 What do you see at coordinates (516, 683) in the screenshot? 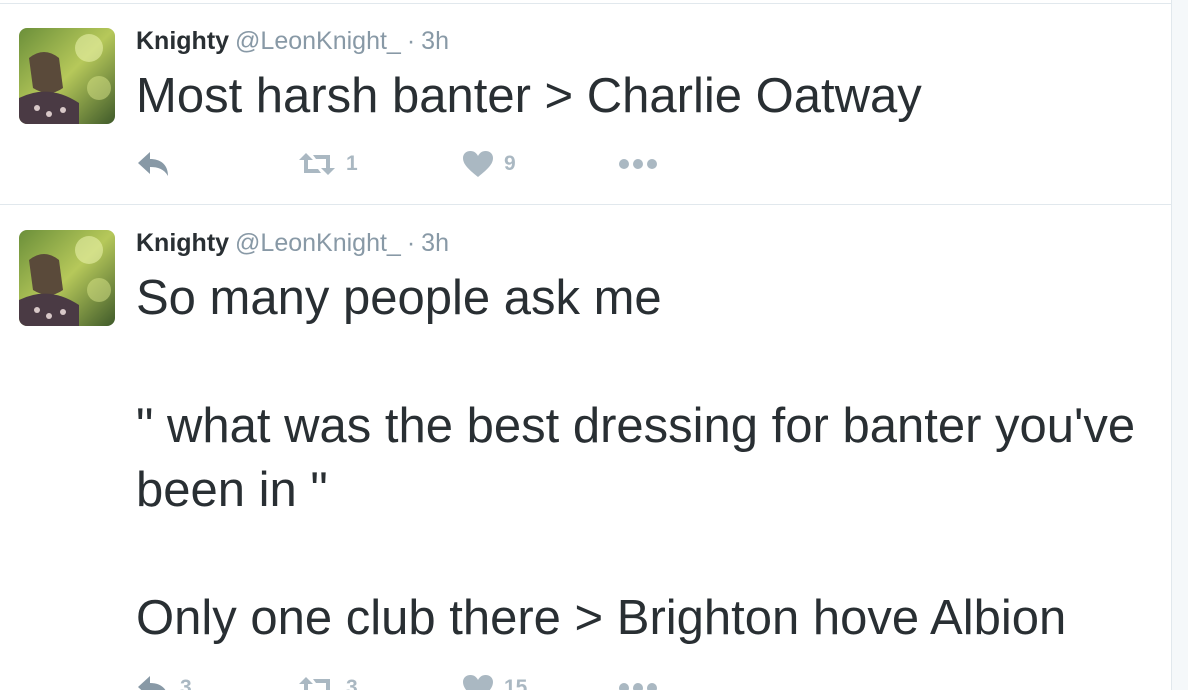
I see `like-count: 15` at bounding box center [516, 683].